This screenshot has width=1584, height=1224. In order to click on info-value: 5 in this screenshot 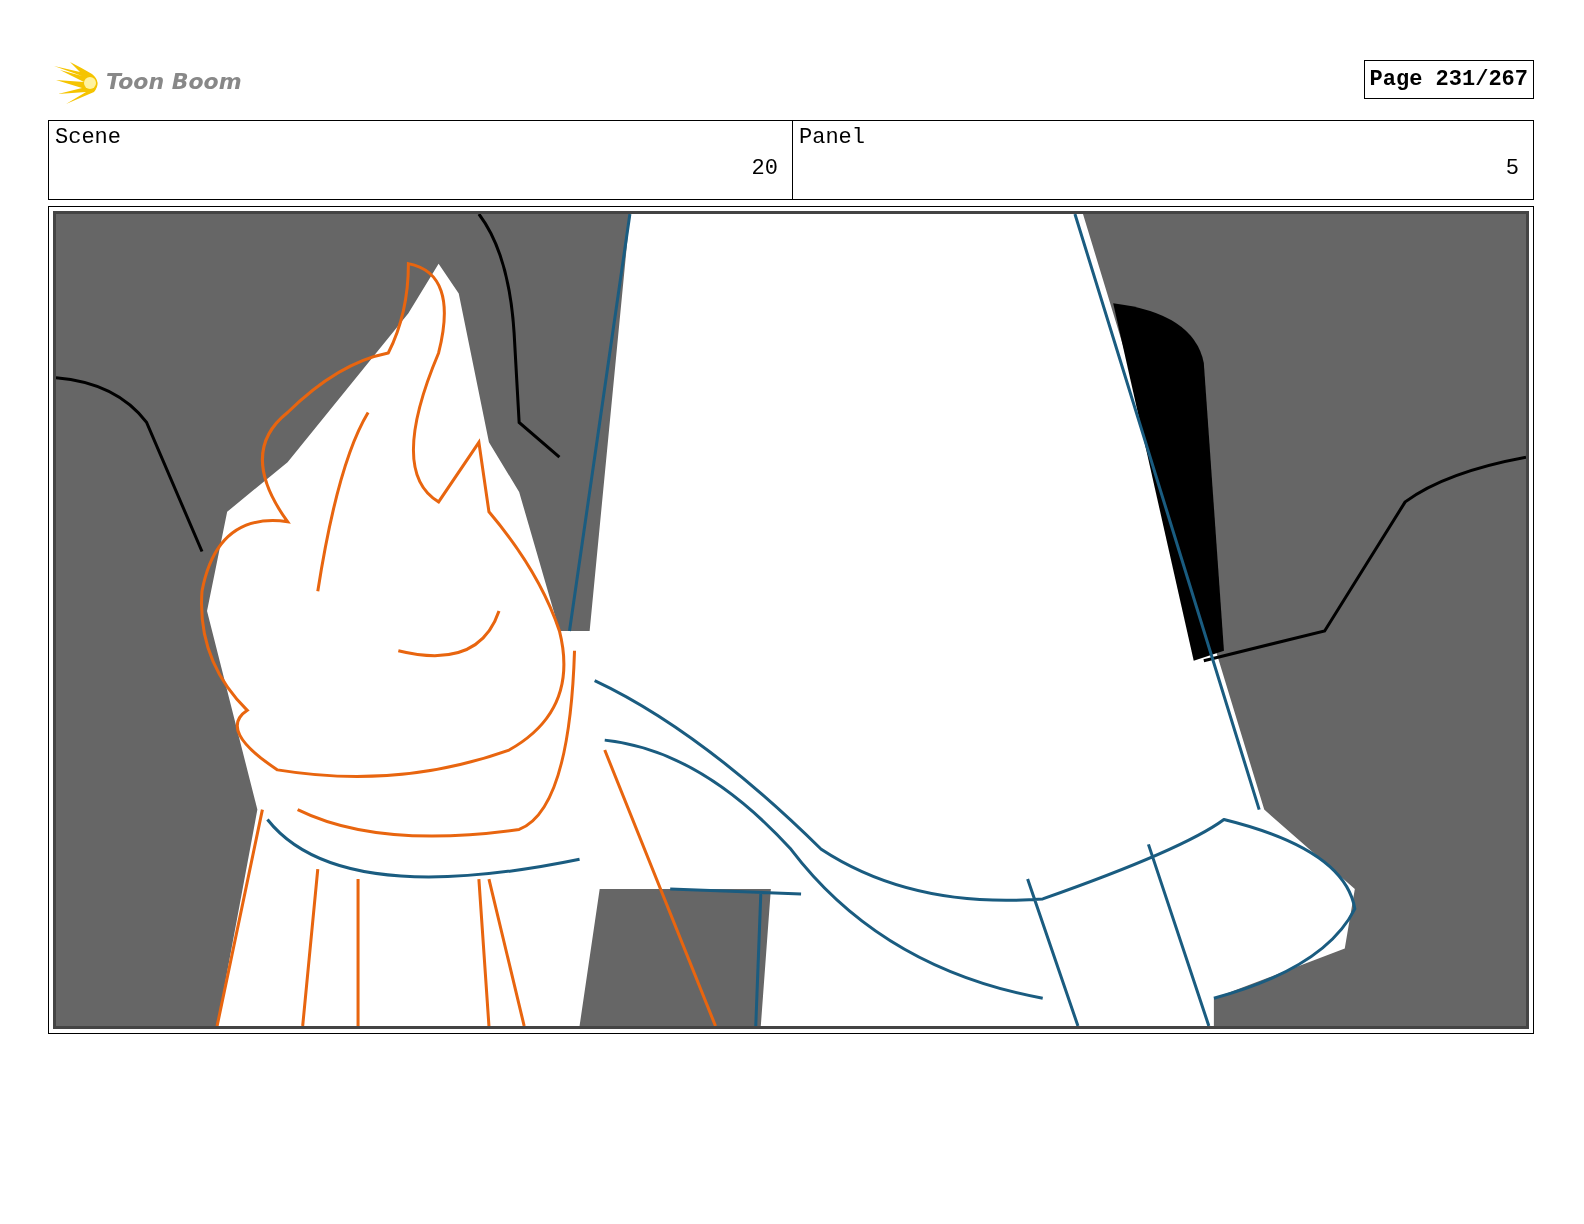, I will do `click(1511, 168)`.